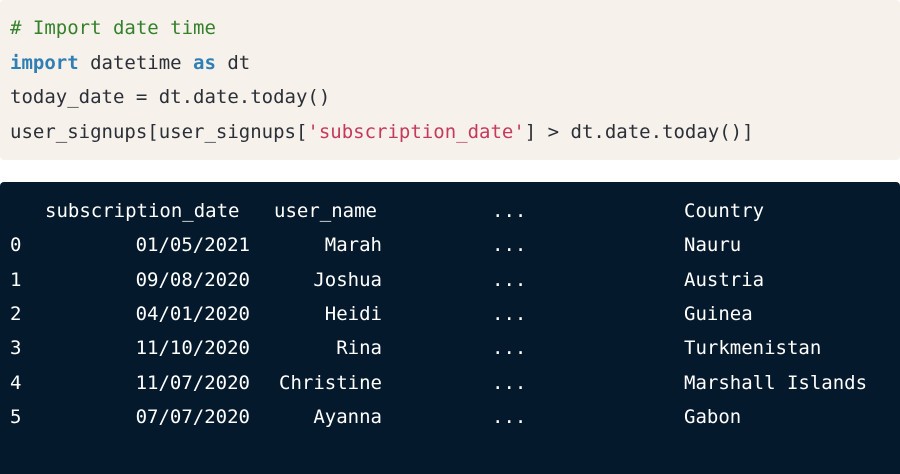  What do you see at coordinates (192, 348) in the screenshot?
I see `cell-date: 11/10/2020` at bounding box center [192, 348].